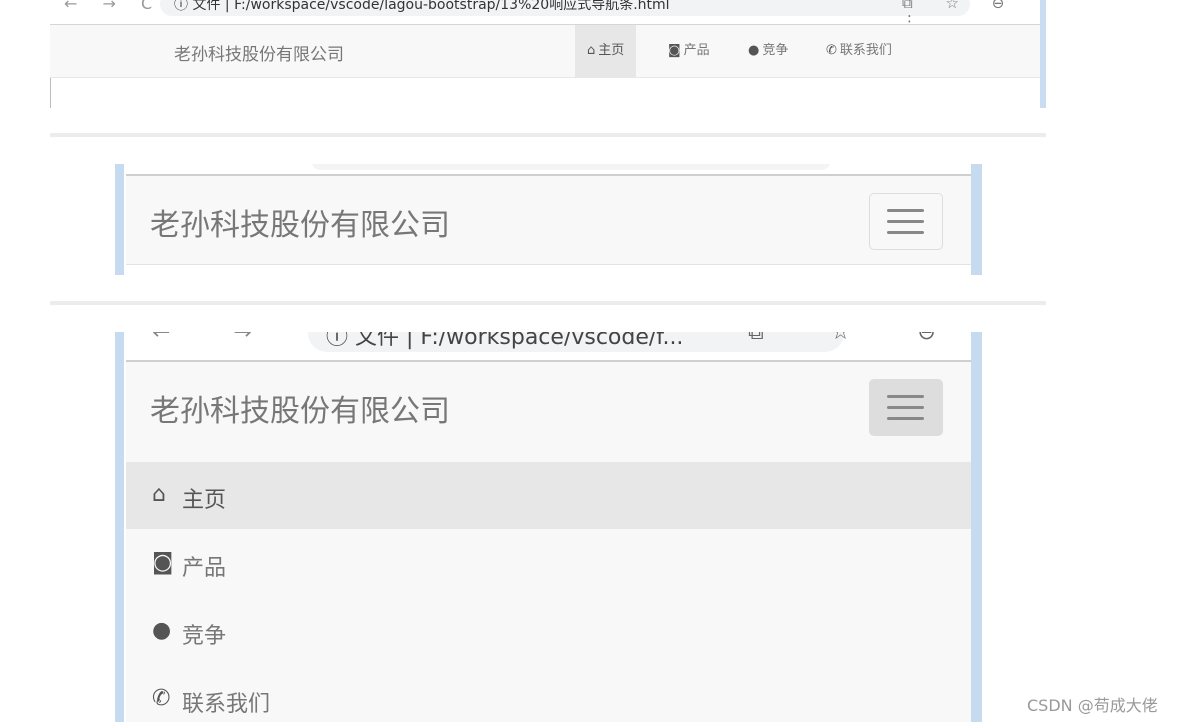  What do you see at coordinates (204, 568) in the screenshot?
I see `menu-item-label: 产品` at bounding box center [204, 568].